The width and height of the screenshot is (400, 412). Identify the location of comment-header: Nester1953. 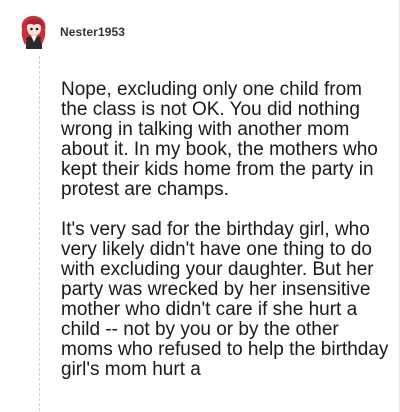
(71, 32).